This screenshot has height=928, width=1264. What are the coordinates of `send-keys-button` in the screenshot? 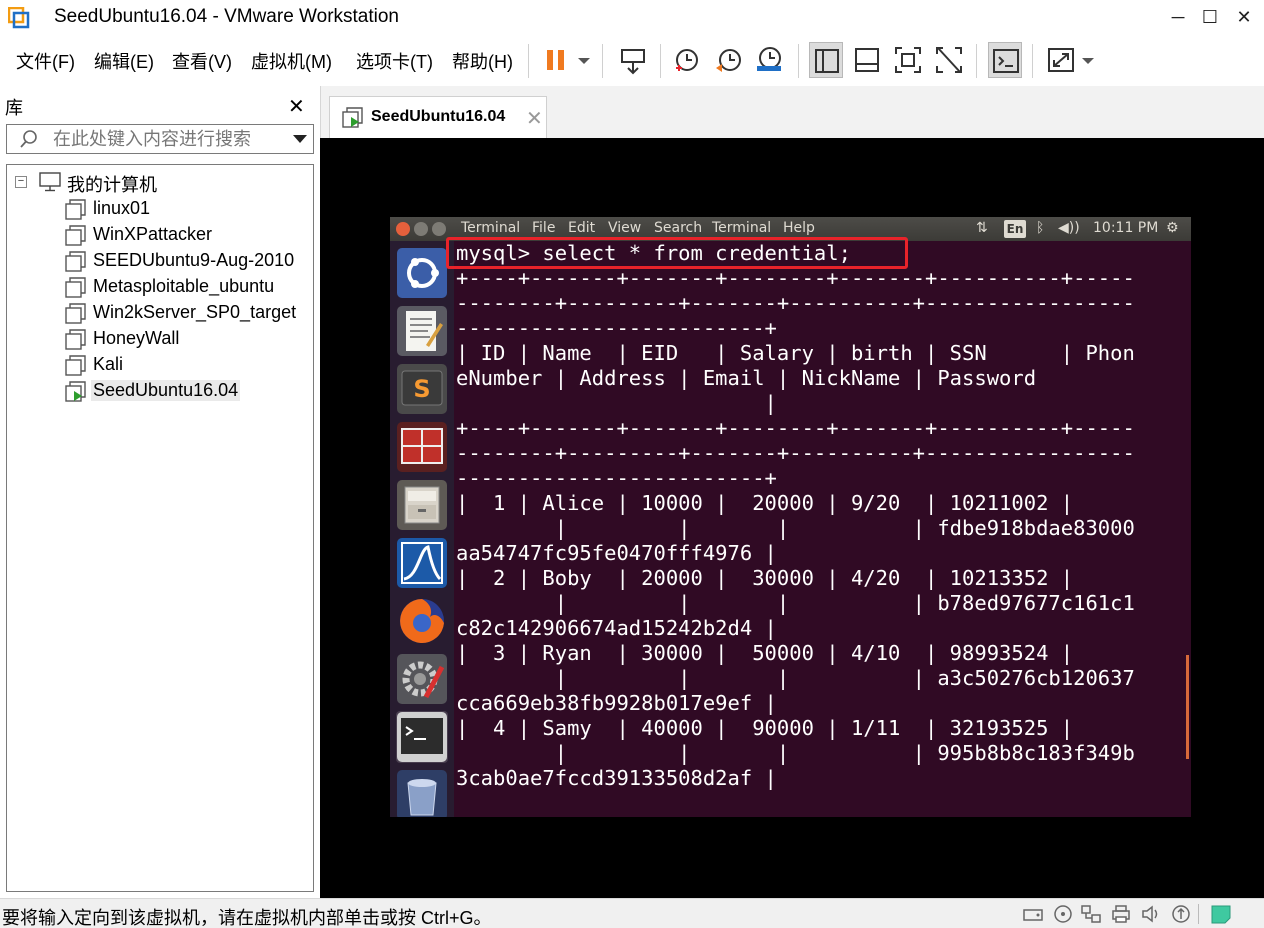 It's located at (633, 60).